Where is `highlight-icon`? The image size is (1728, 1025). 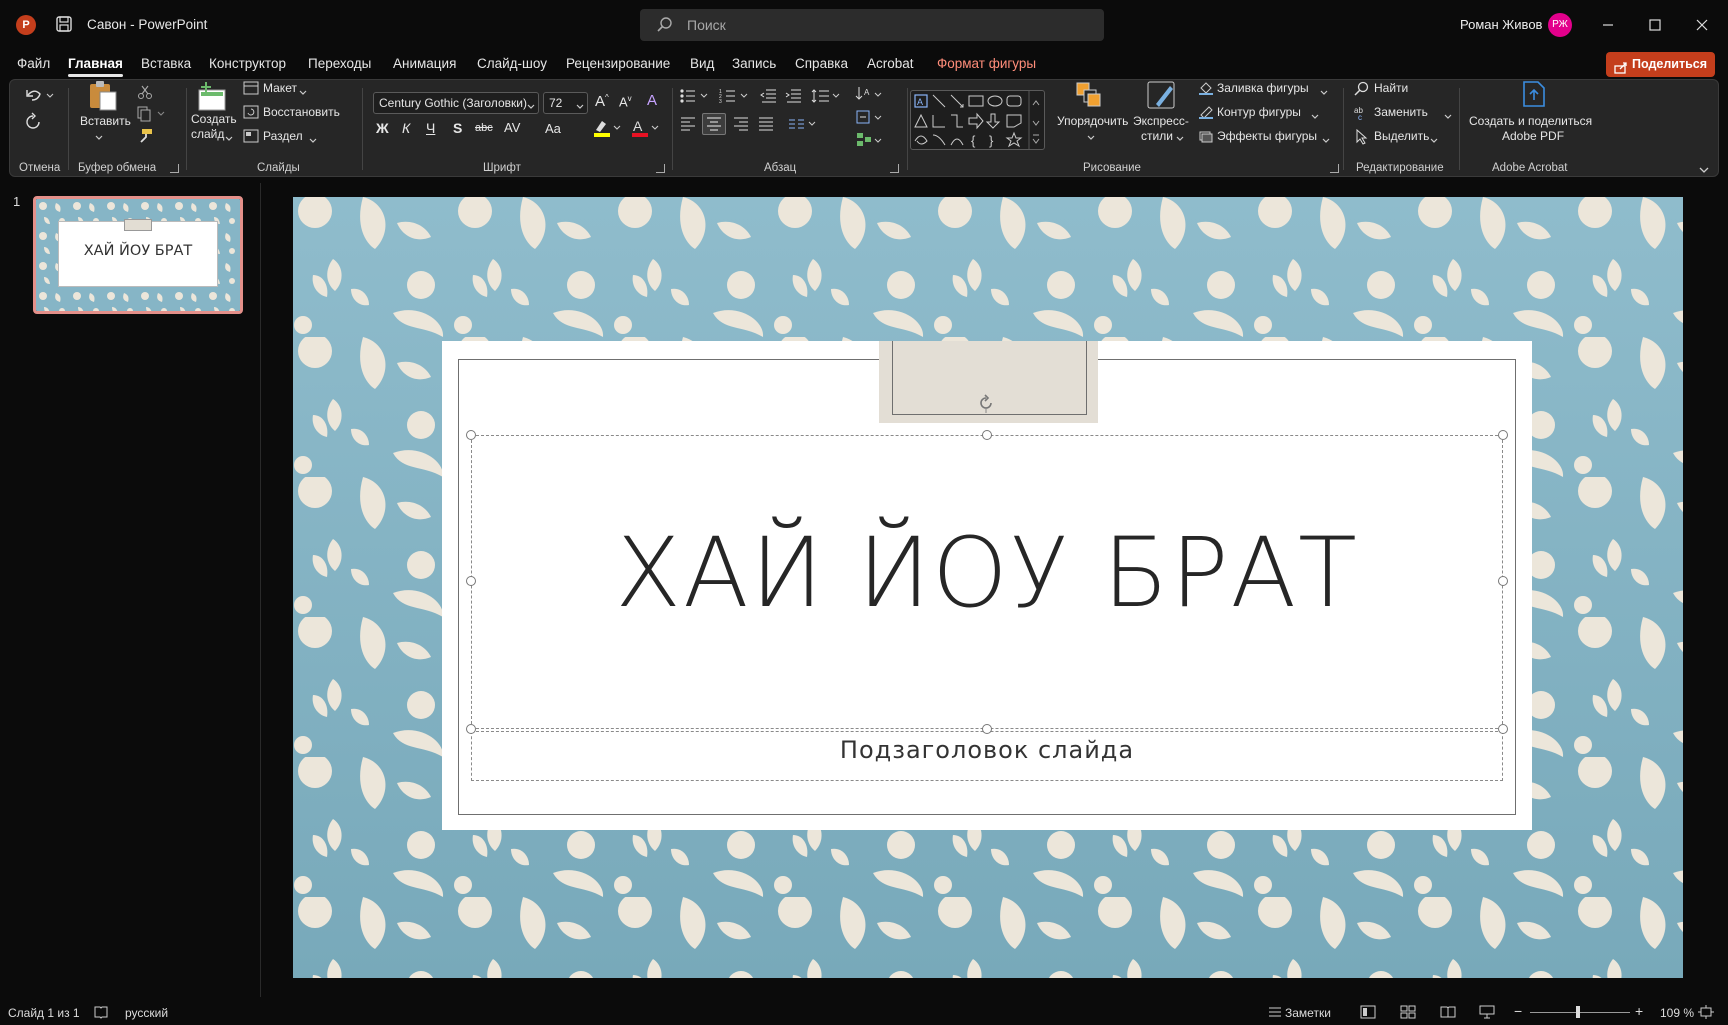
highlight-icon is located at coordinates (607, 129).